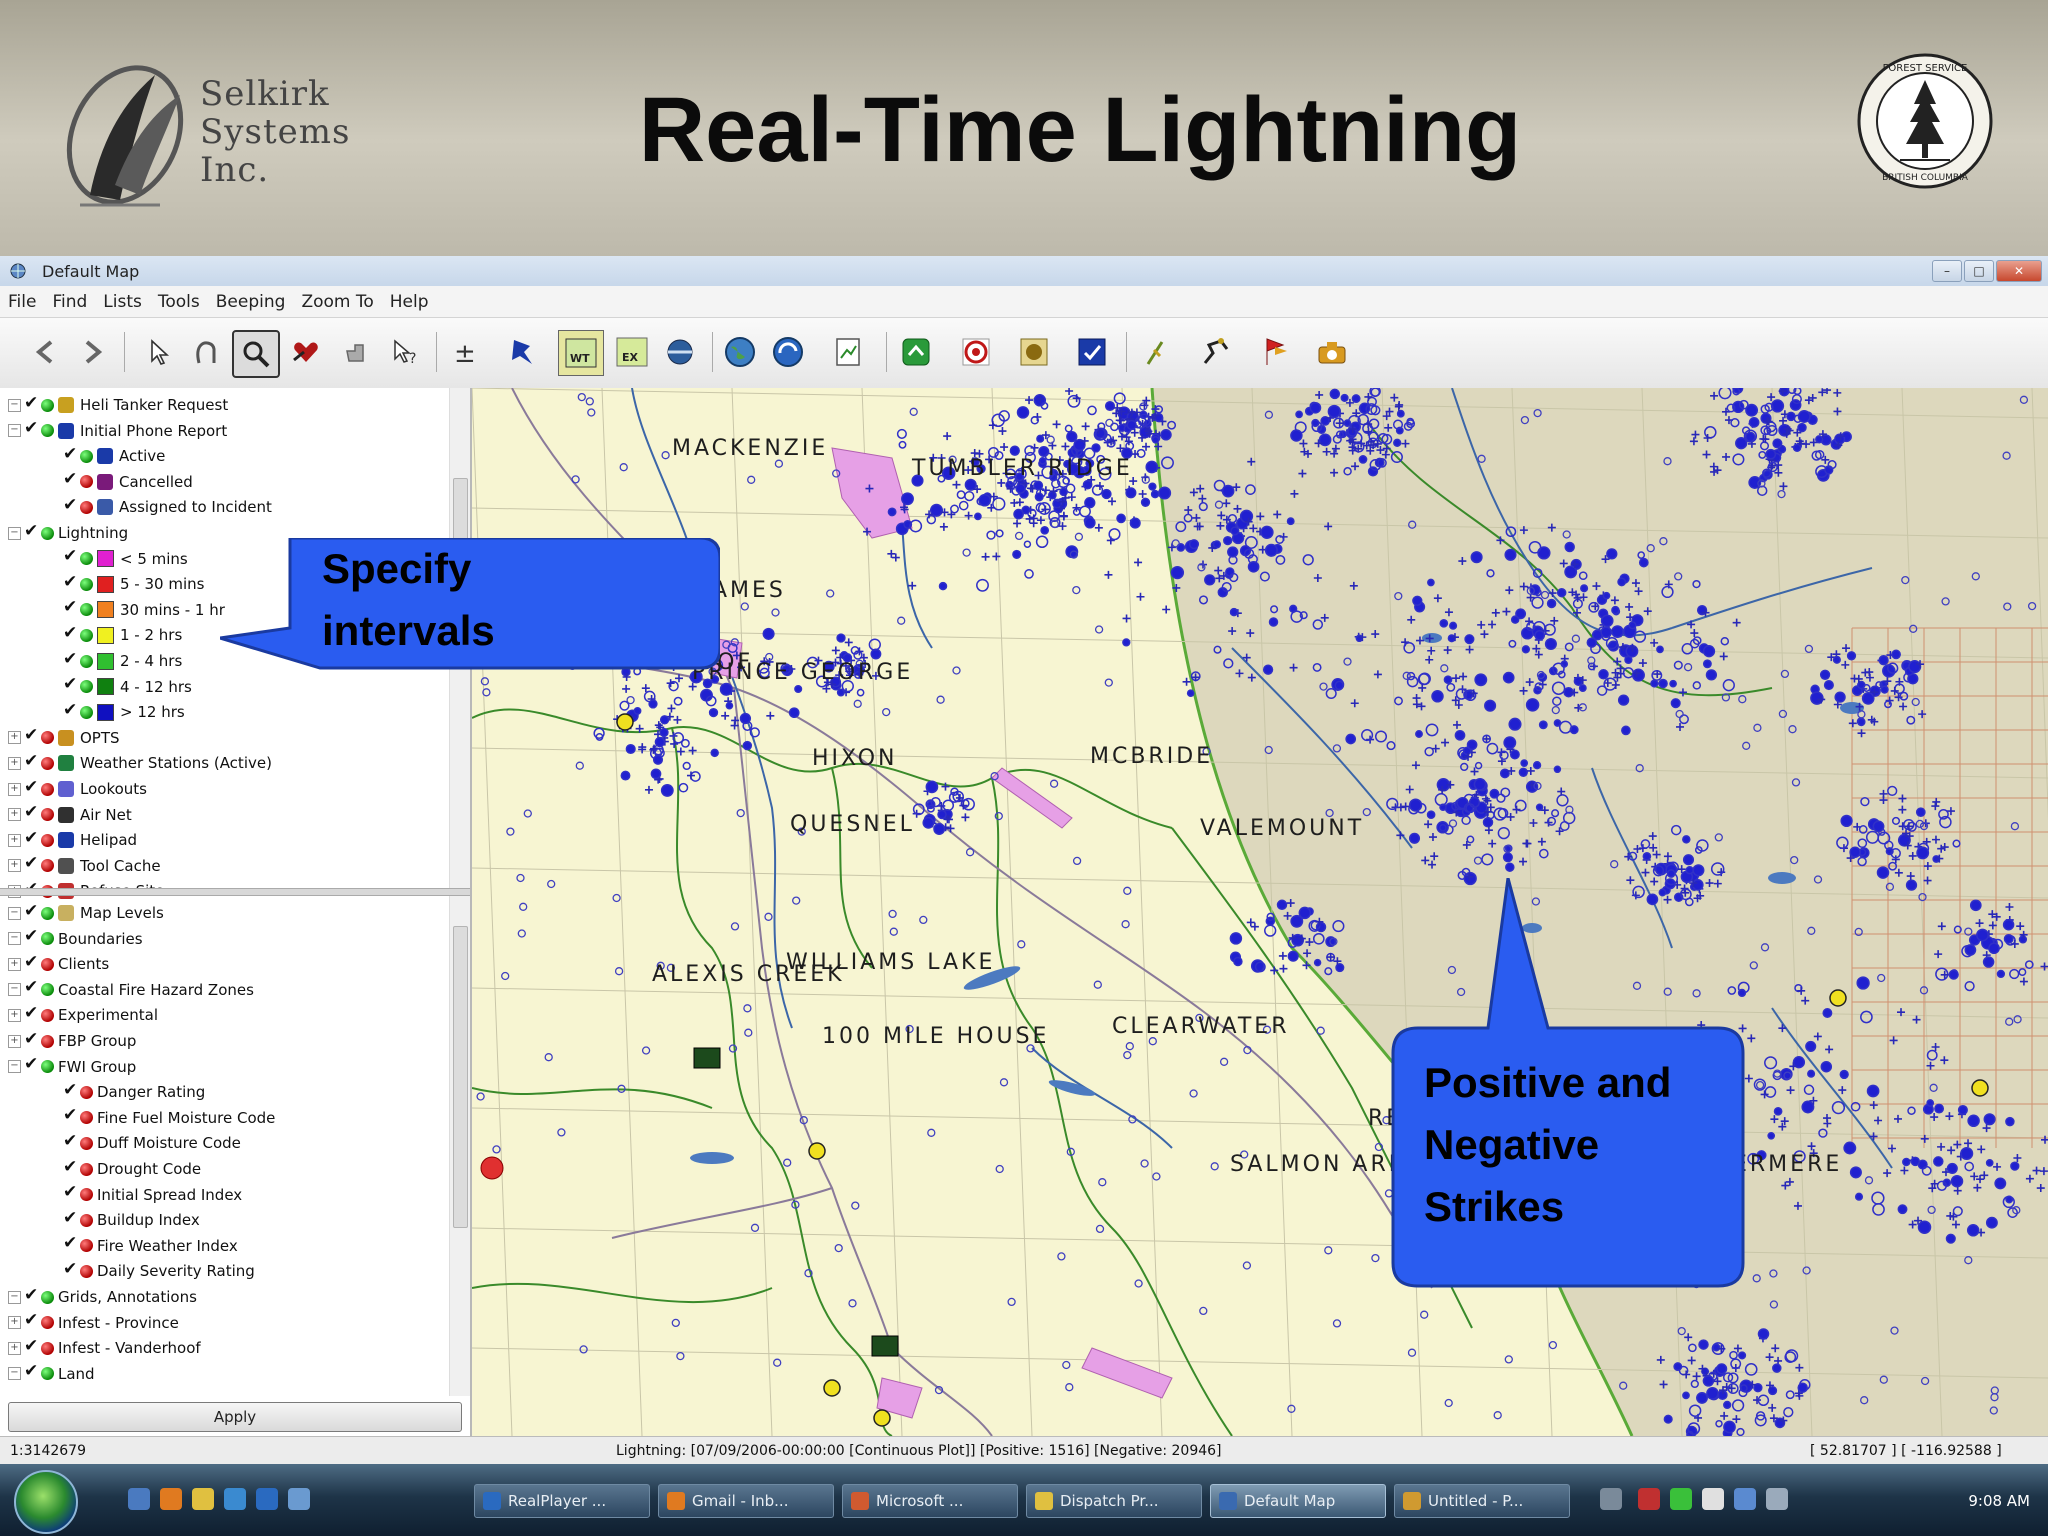  Describe the element at coordinates (206, 352) in the screenshot. I see `pan-button` at that location.